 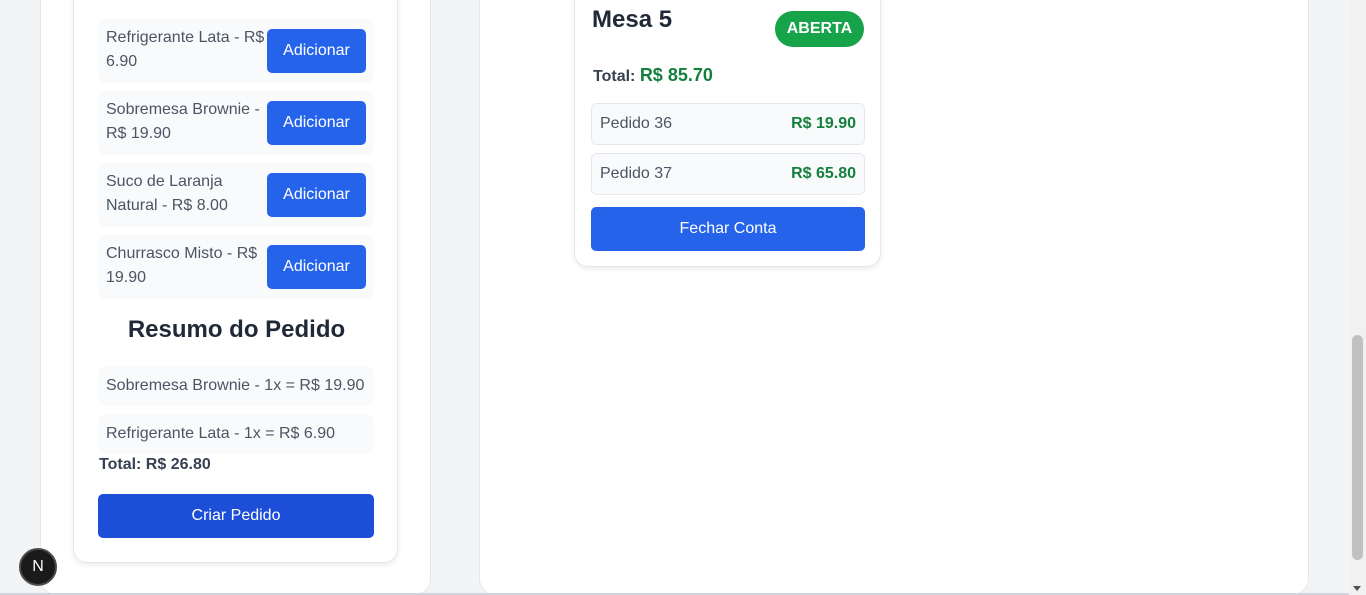 I want to click on menu-item-label: Refrigerante Lata - R$ 6.90, so click(x=185, y=49).